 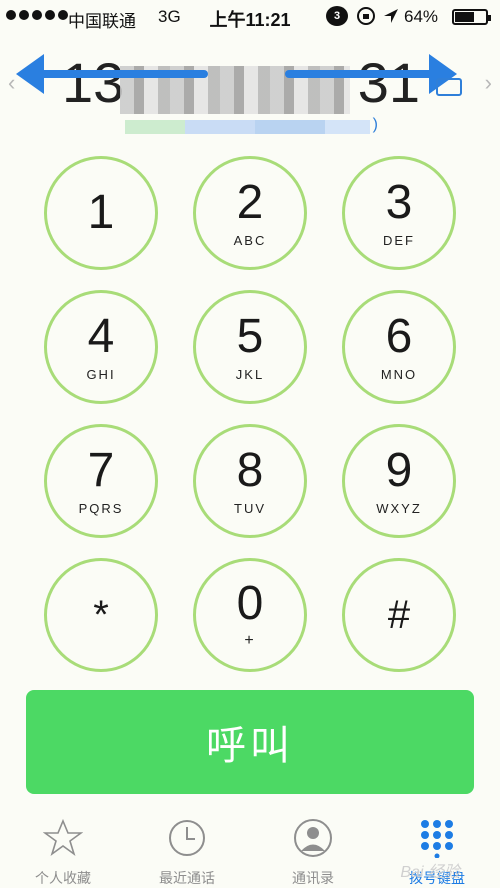 I want to click on star-icon, so click(x=63, y=837).